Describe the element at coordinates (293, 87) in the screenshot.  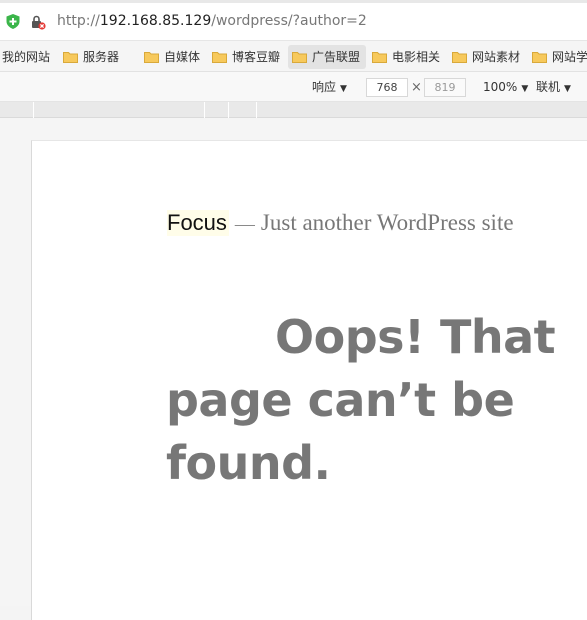
I see `device-toolbar: 响应 ▼ 768 × 819 100% ▼ 联机 ▼` at that location.